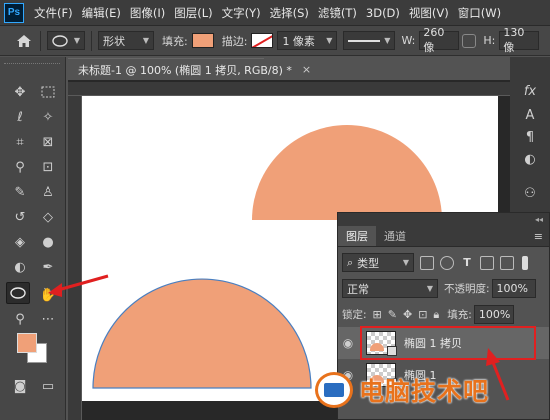  I want to click on brush-tool-icon: ✎, so click(20, 192).